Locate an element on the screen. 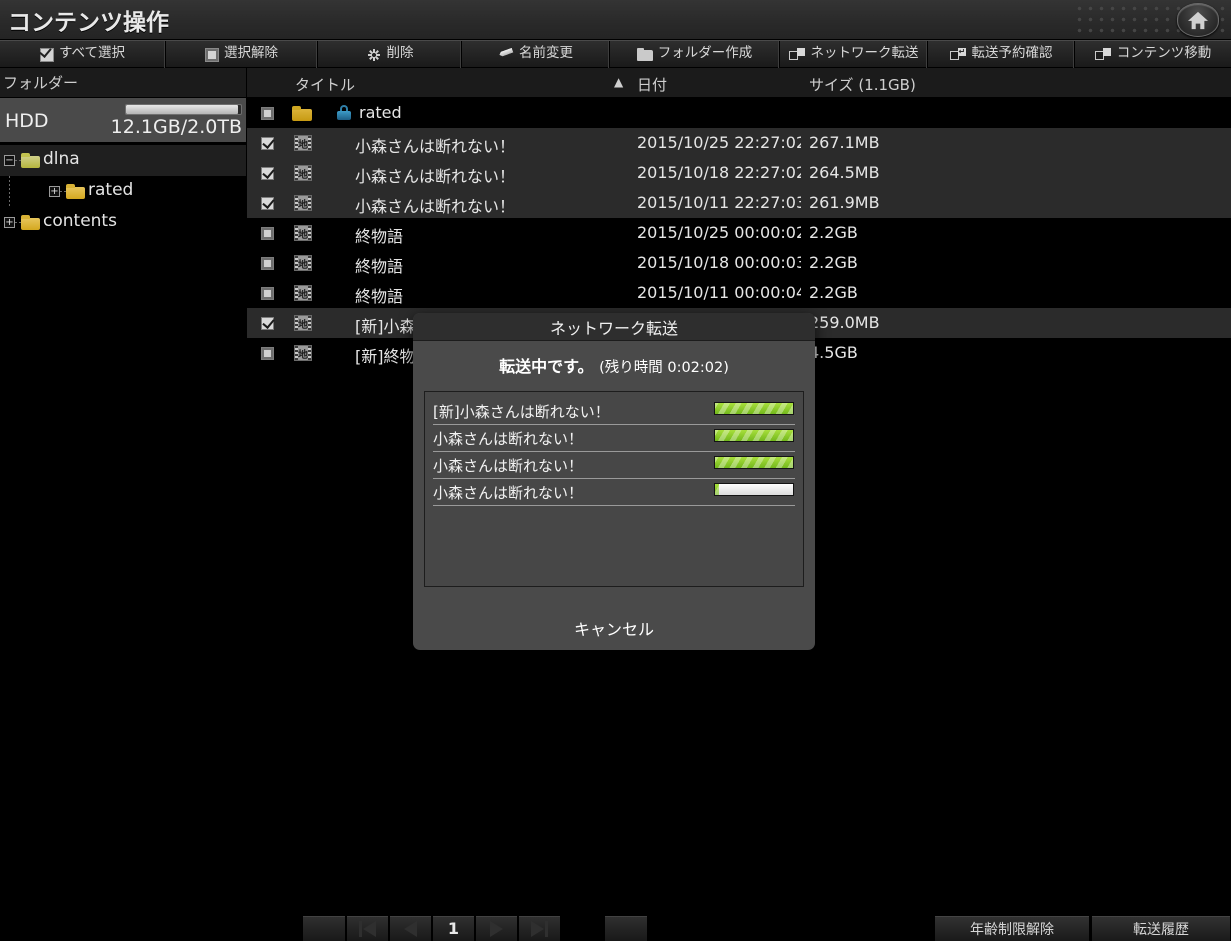 This screenshot has height=941, width=1231. delete-button: 削除 is located at coordinates (390, 54).